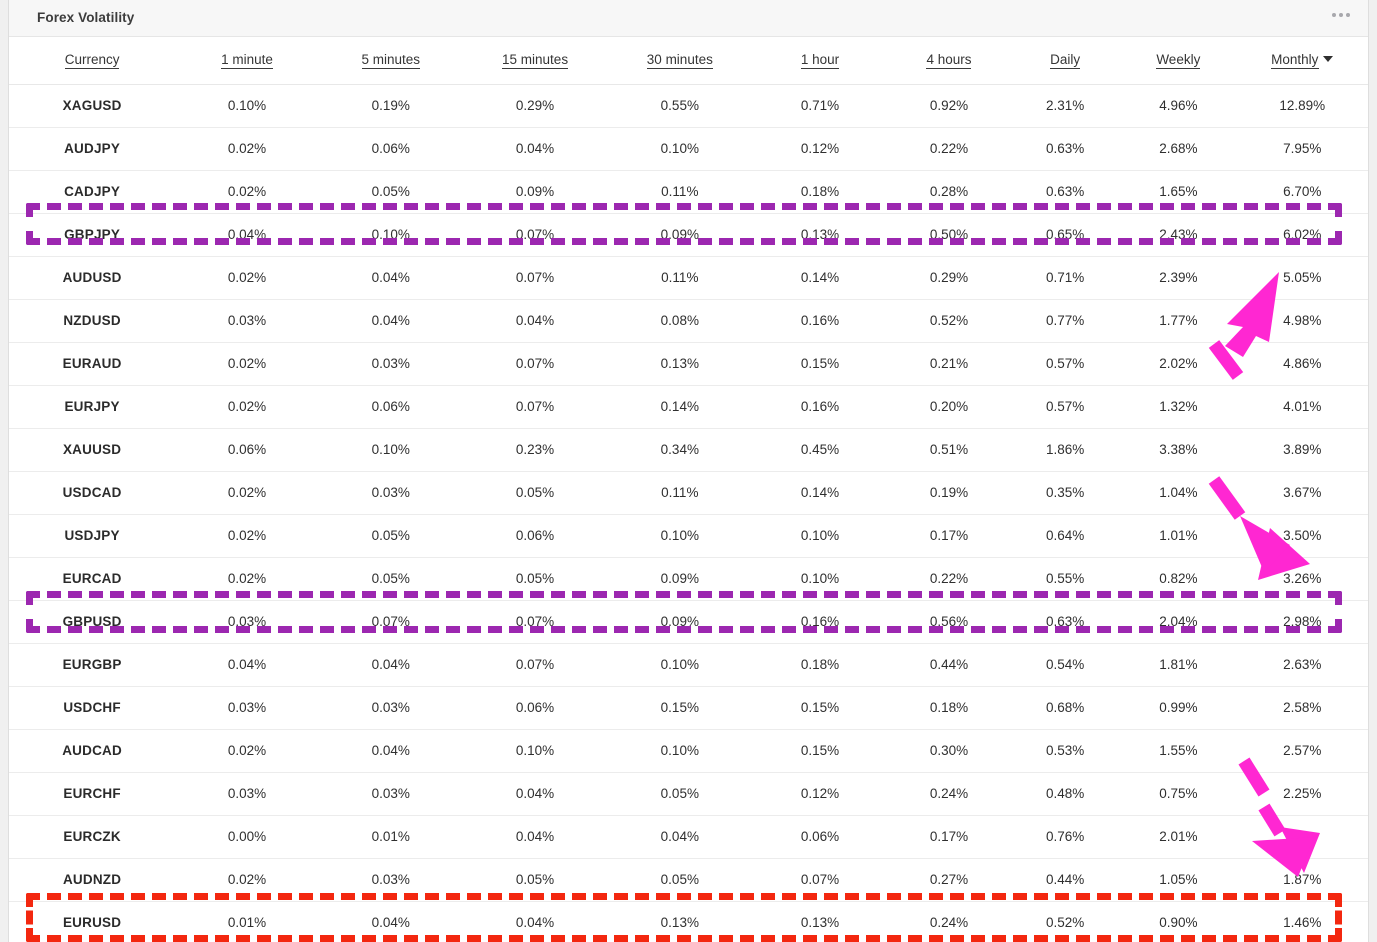 Image resolution: width=1377 pixels, height=942 pixels. Describe the element at coordinates (949, 750) in the screenshot. I see `volatility-cell: 0.30%` at that location.